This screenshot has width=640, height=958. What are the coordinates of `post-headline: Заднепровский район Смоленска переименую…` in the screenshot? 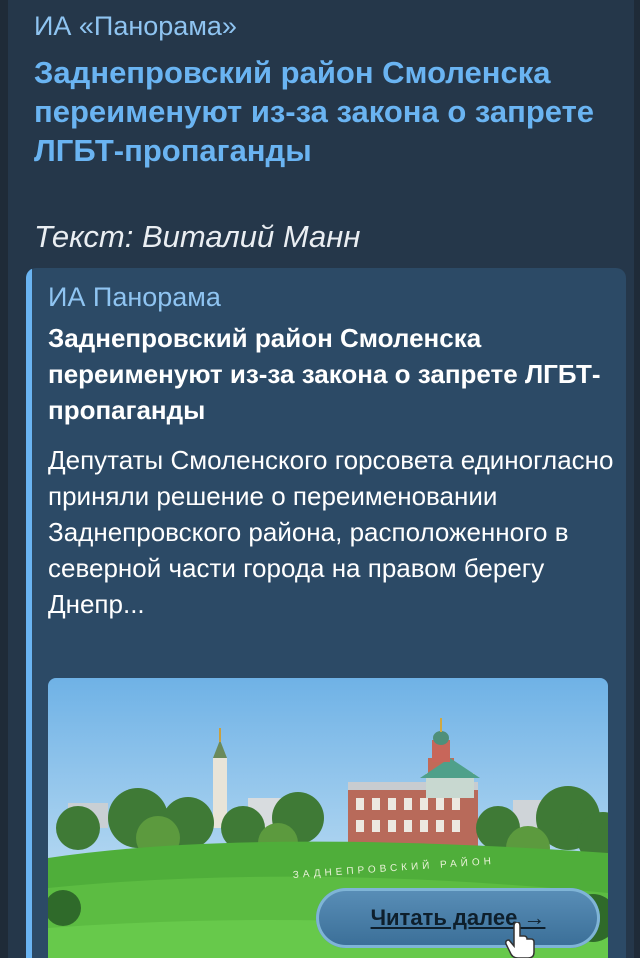 It's located at (314, 111).